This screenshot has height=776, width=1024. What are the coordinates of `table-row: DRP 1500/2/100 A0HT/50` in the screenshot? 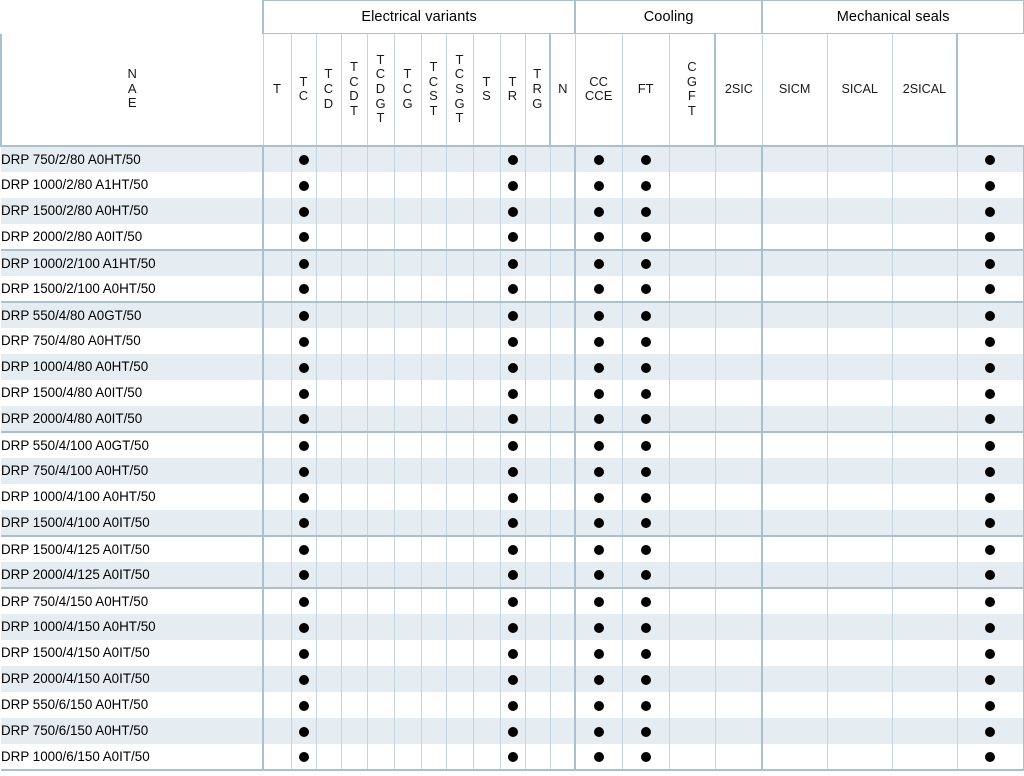 It's located at (512, 288).